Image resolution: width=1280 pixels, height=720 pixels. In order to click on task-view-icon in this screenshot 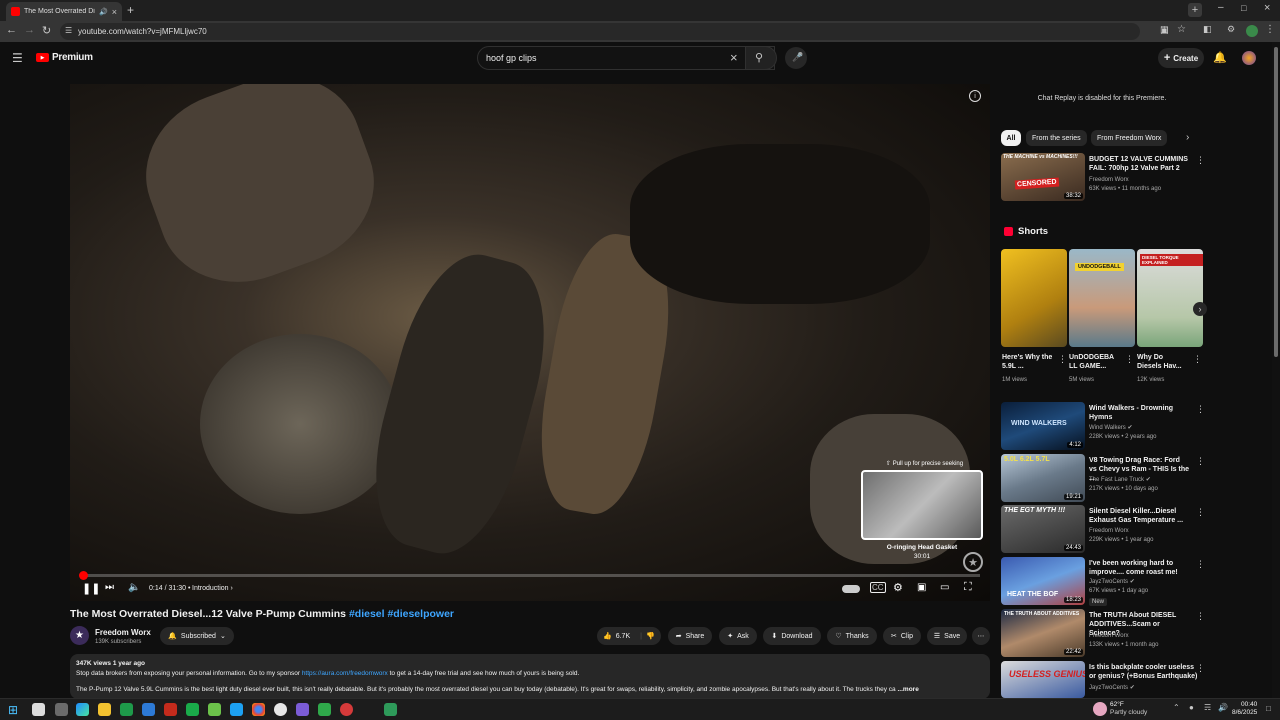, I will do `click(38, 709)`.